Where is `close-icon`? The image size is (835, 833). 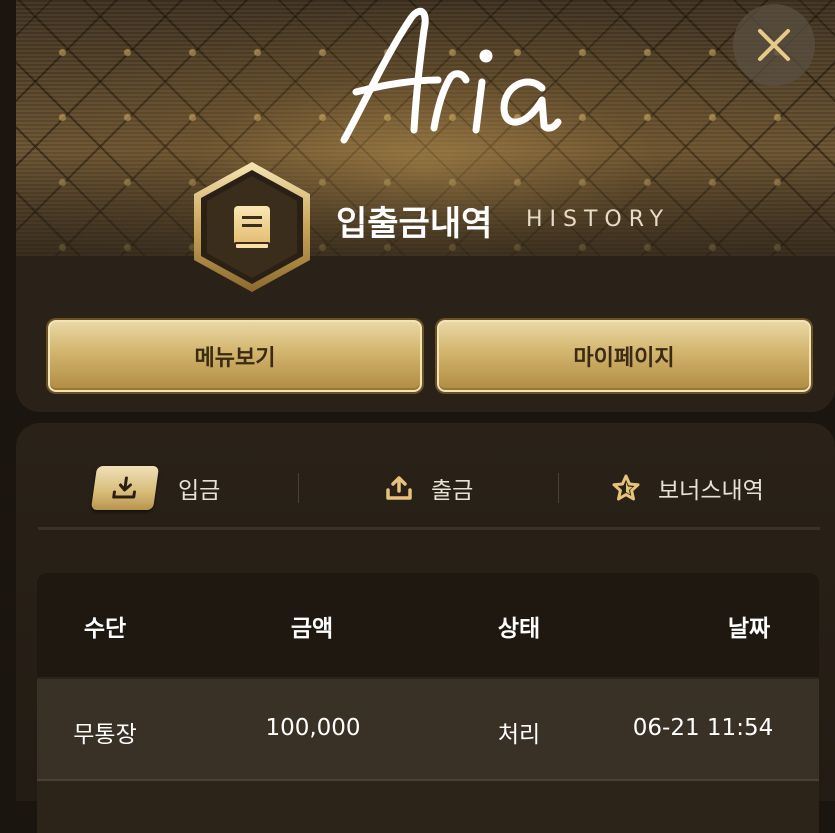 close-icon is located at coordinates (774, 45).